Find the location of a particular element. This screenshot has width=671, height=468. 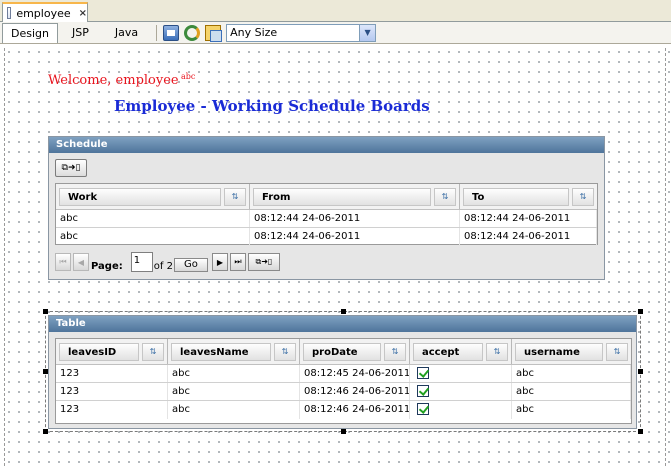

column-header-leavesname: leavesName ⇅ is located at coordinates (234, 351).